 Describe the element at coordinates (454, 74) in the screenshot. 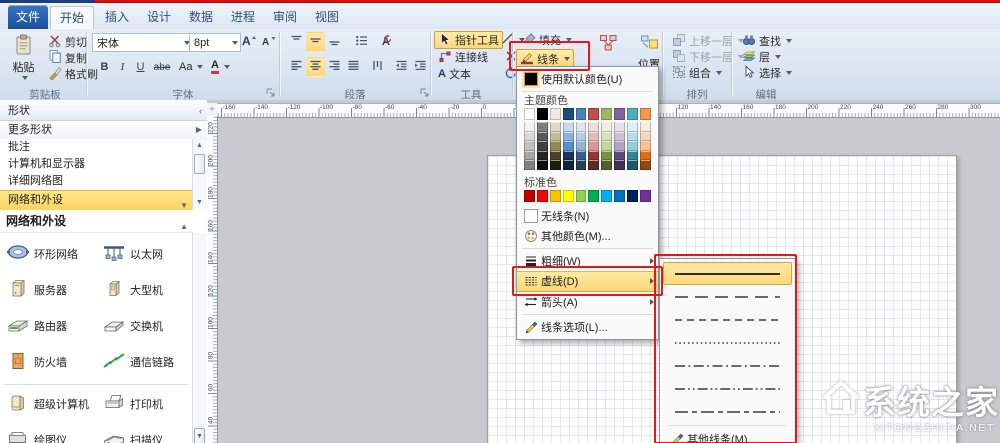

I see `text-tool-button: A 文本` at that location.